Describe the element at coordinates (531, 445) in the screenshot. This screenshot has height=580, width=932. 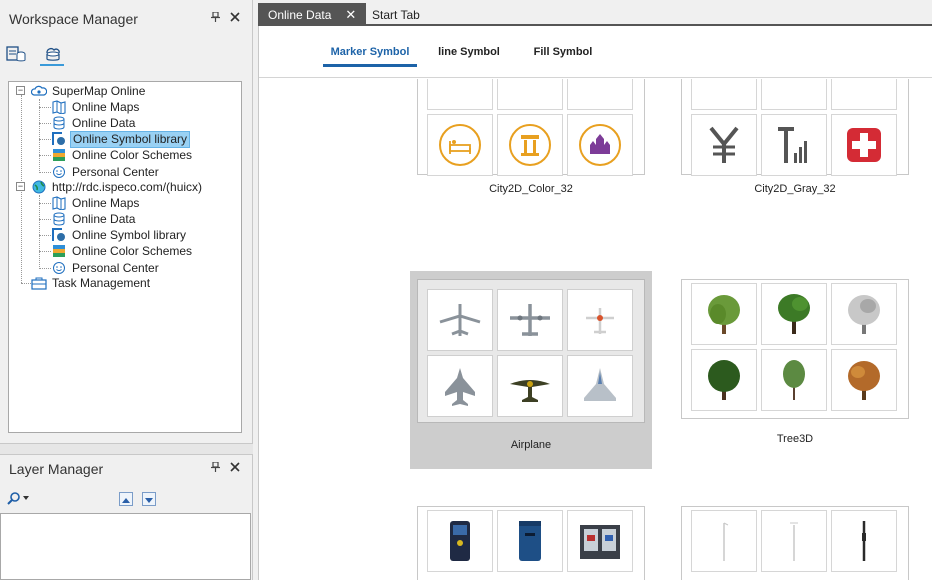
I see `library-name: Airplane` at that location.